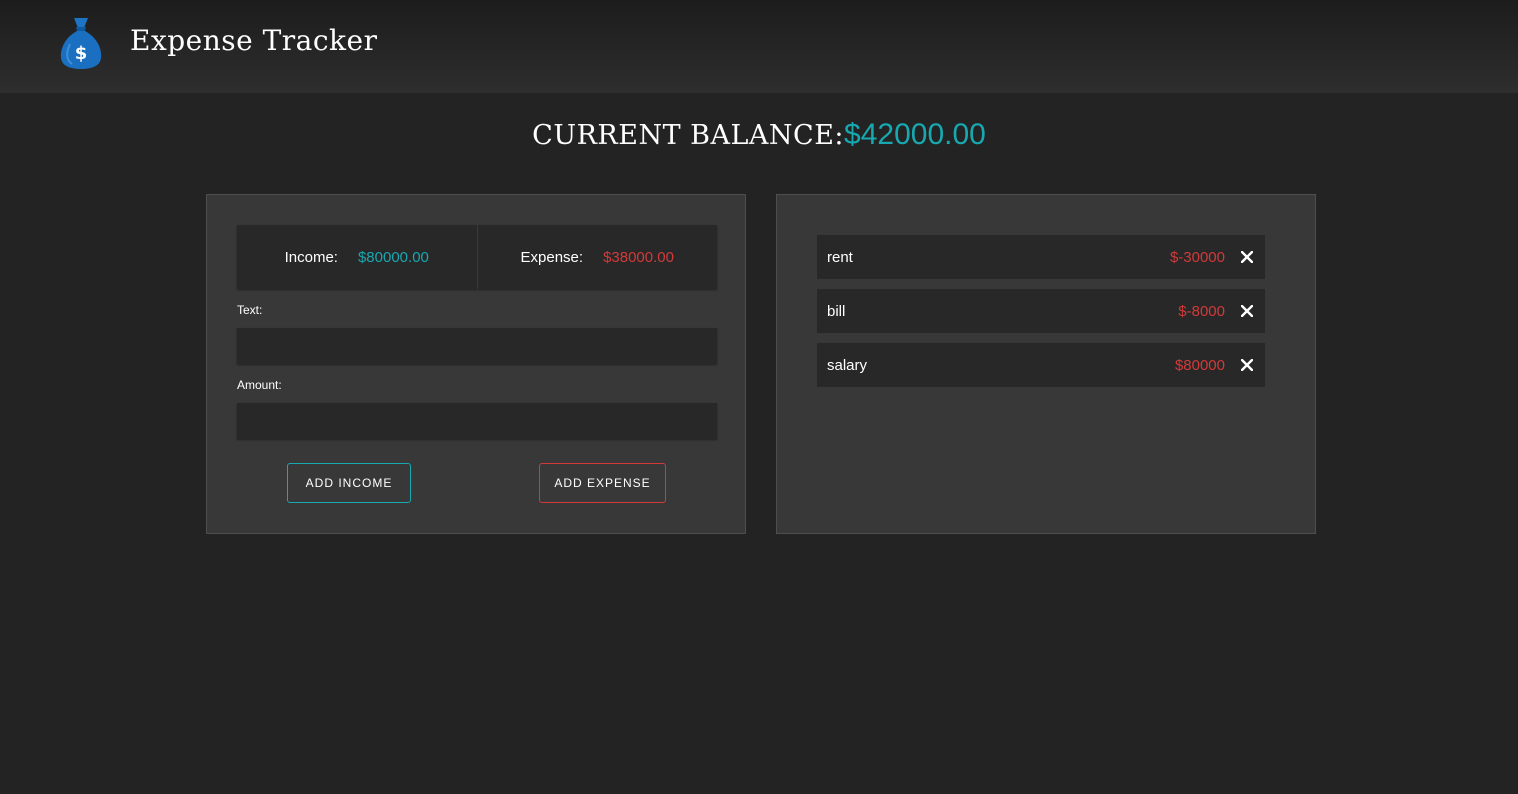 The width and height of the screenshot is (1518, 794). I want to click on income-value: $80000.00, so click(393, 257).